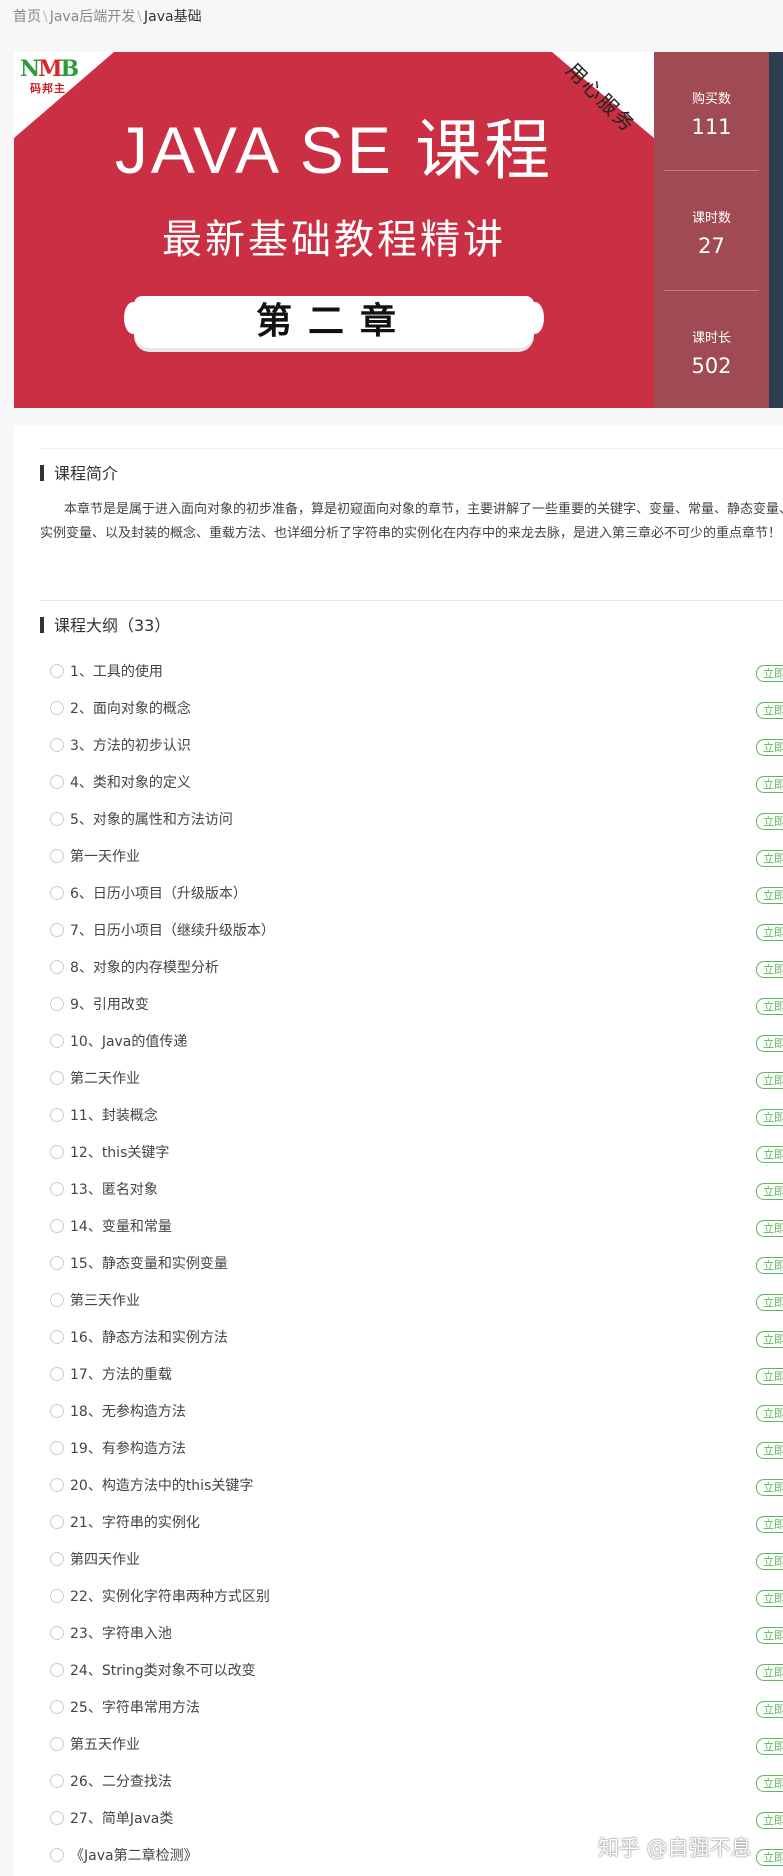 This screenshot has height=1876, width=783. I want to click on lesson-item: 13、匿名对象 立即学习, so click(416, 1190).